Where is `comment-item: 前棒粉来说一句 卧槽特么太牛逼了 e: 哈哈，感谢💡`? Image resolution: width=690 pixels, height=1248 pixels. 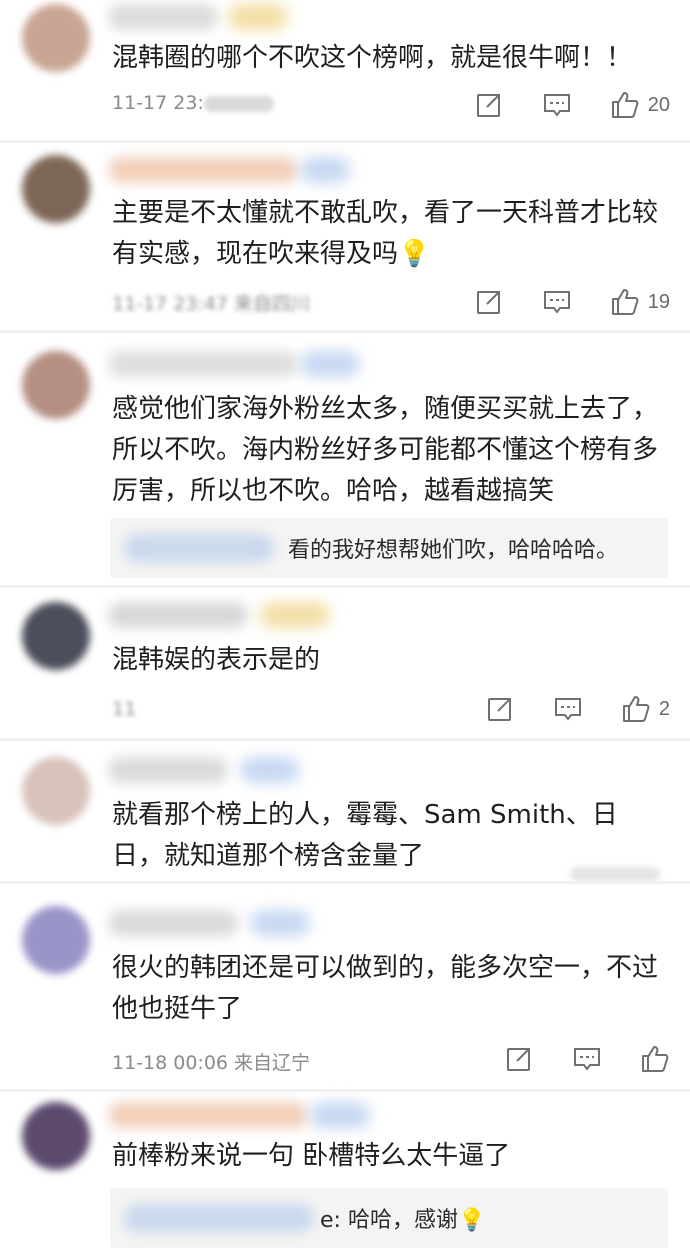
comment-item: 前棒粉来说一句 卧槽特么太牛逼了 e: 哈哈，感谢💡 is located at coordinates (345, 1170).